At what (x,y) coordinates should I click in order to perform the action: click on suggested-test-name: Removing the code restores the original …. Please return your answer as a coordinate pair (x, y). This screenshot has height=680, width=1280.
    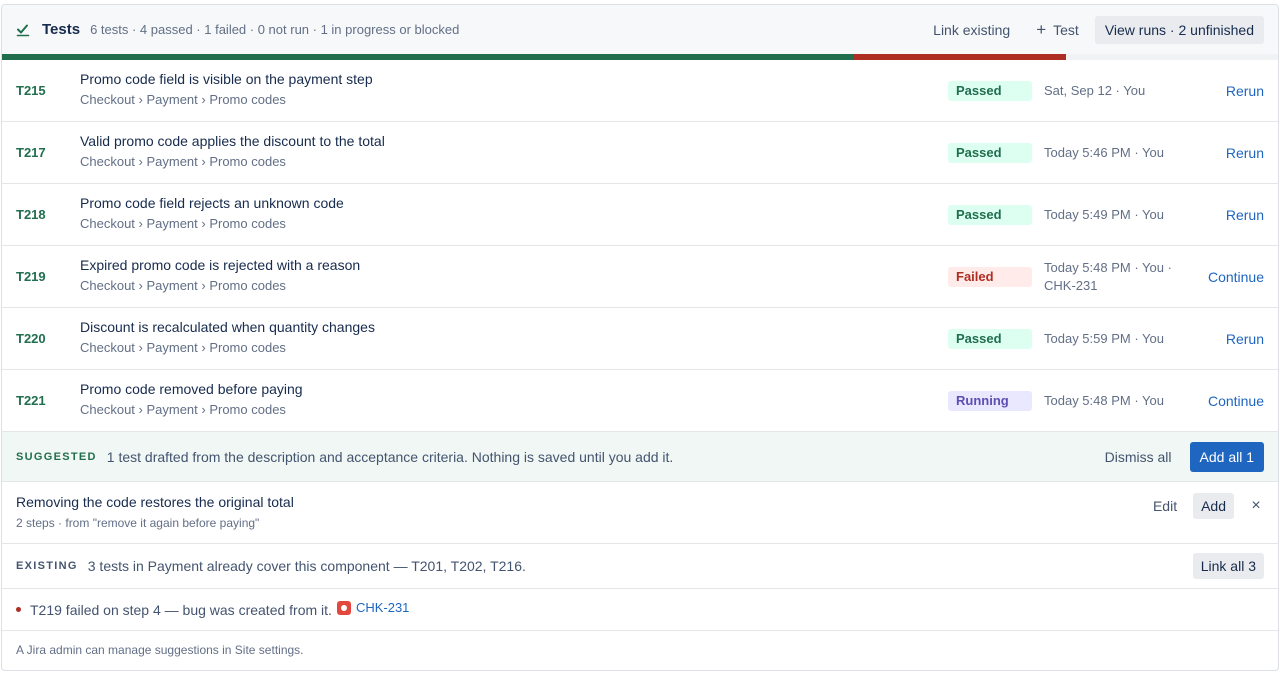
    Looking at the image, I should click on (155, 502).